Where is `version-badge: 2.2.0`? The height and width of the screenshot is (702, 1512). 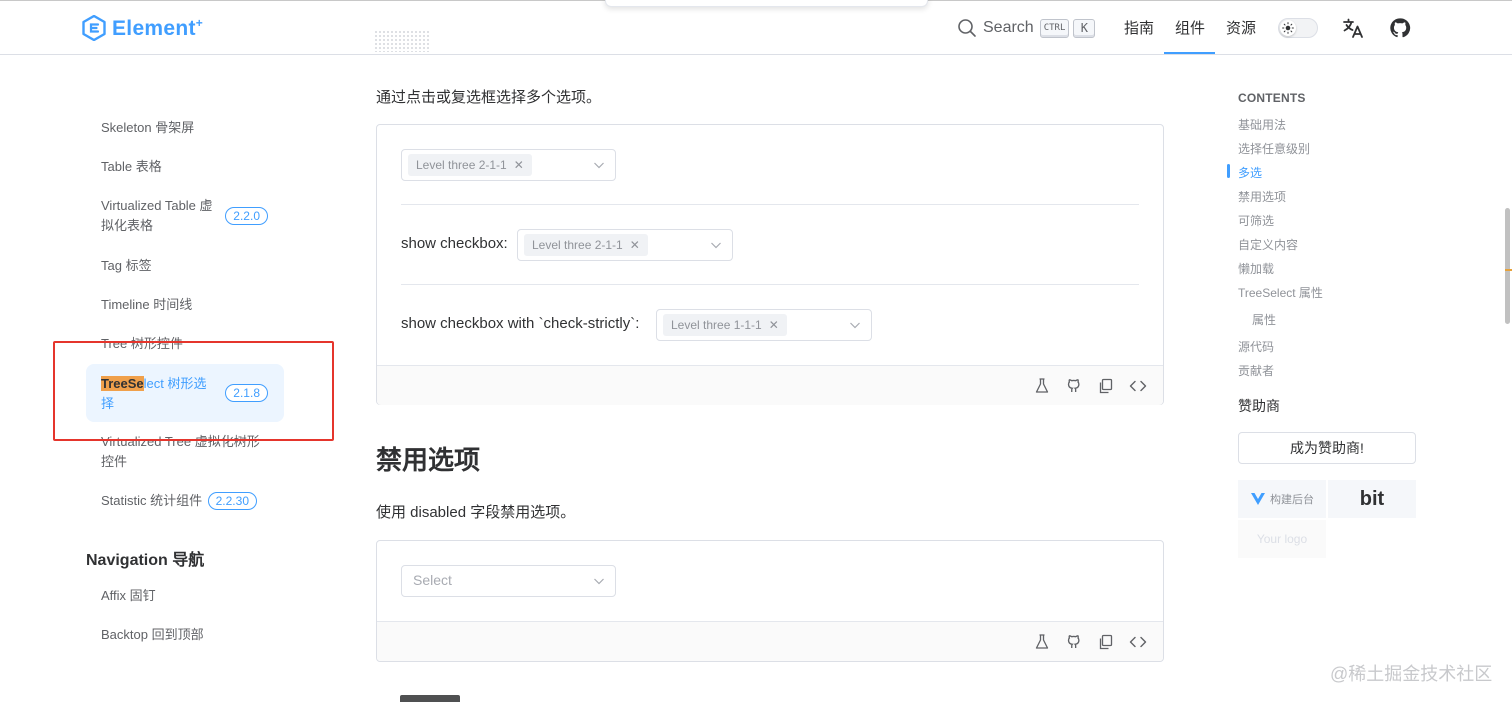 version-badge: 2.2.0 is located at coordinates (246, 216).